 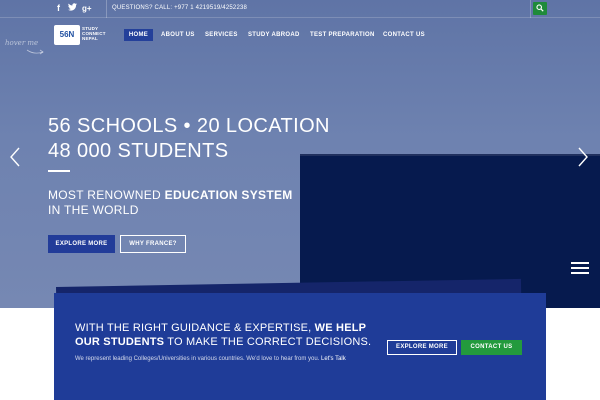 I want to click on hover-hint: hover me, so click(x=22, y=43).